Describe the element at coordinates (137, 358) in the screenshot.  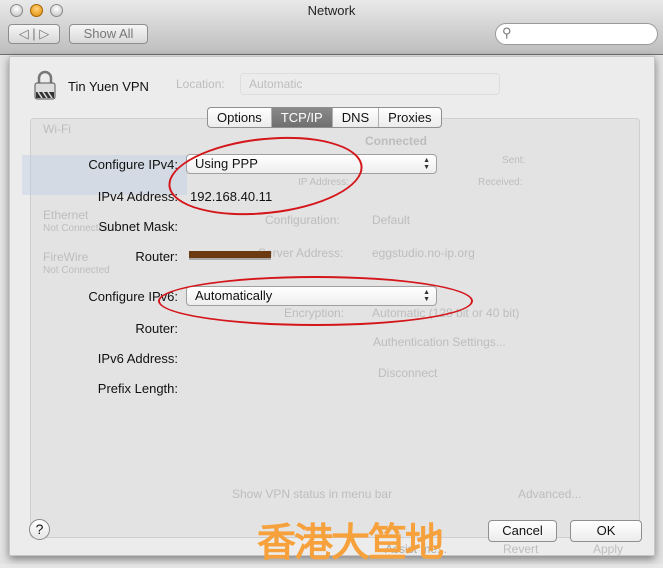
I see `ipv6-address-label: IPv6 Address:` at that location.